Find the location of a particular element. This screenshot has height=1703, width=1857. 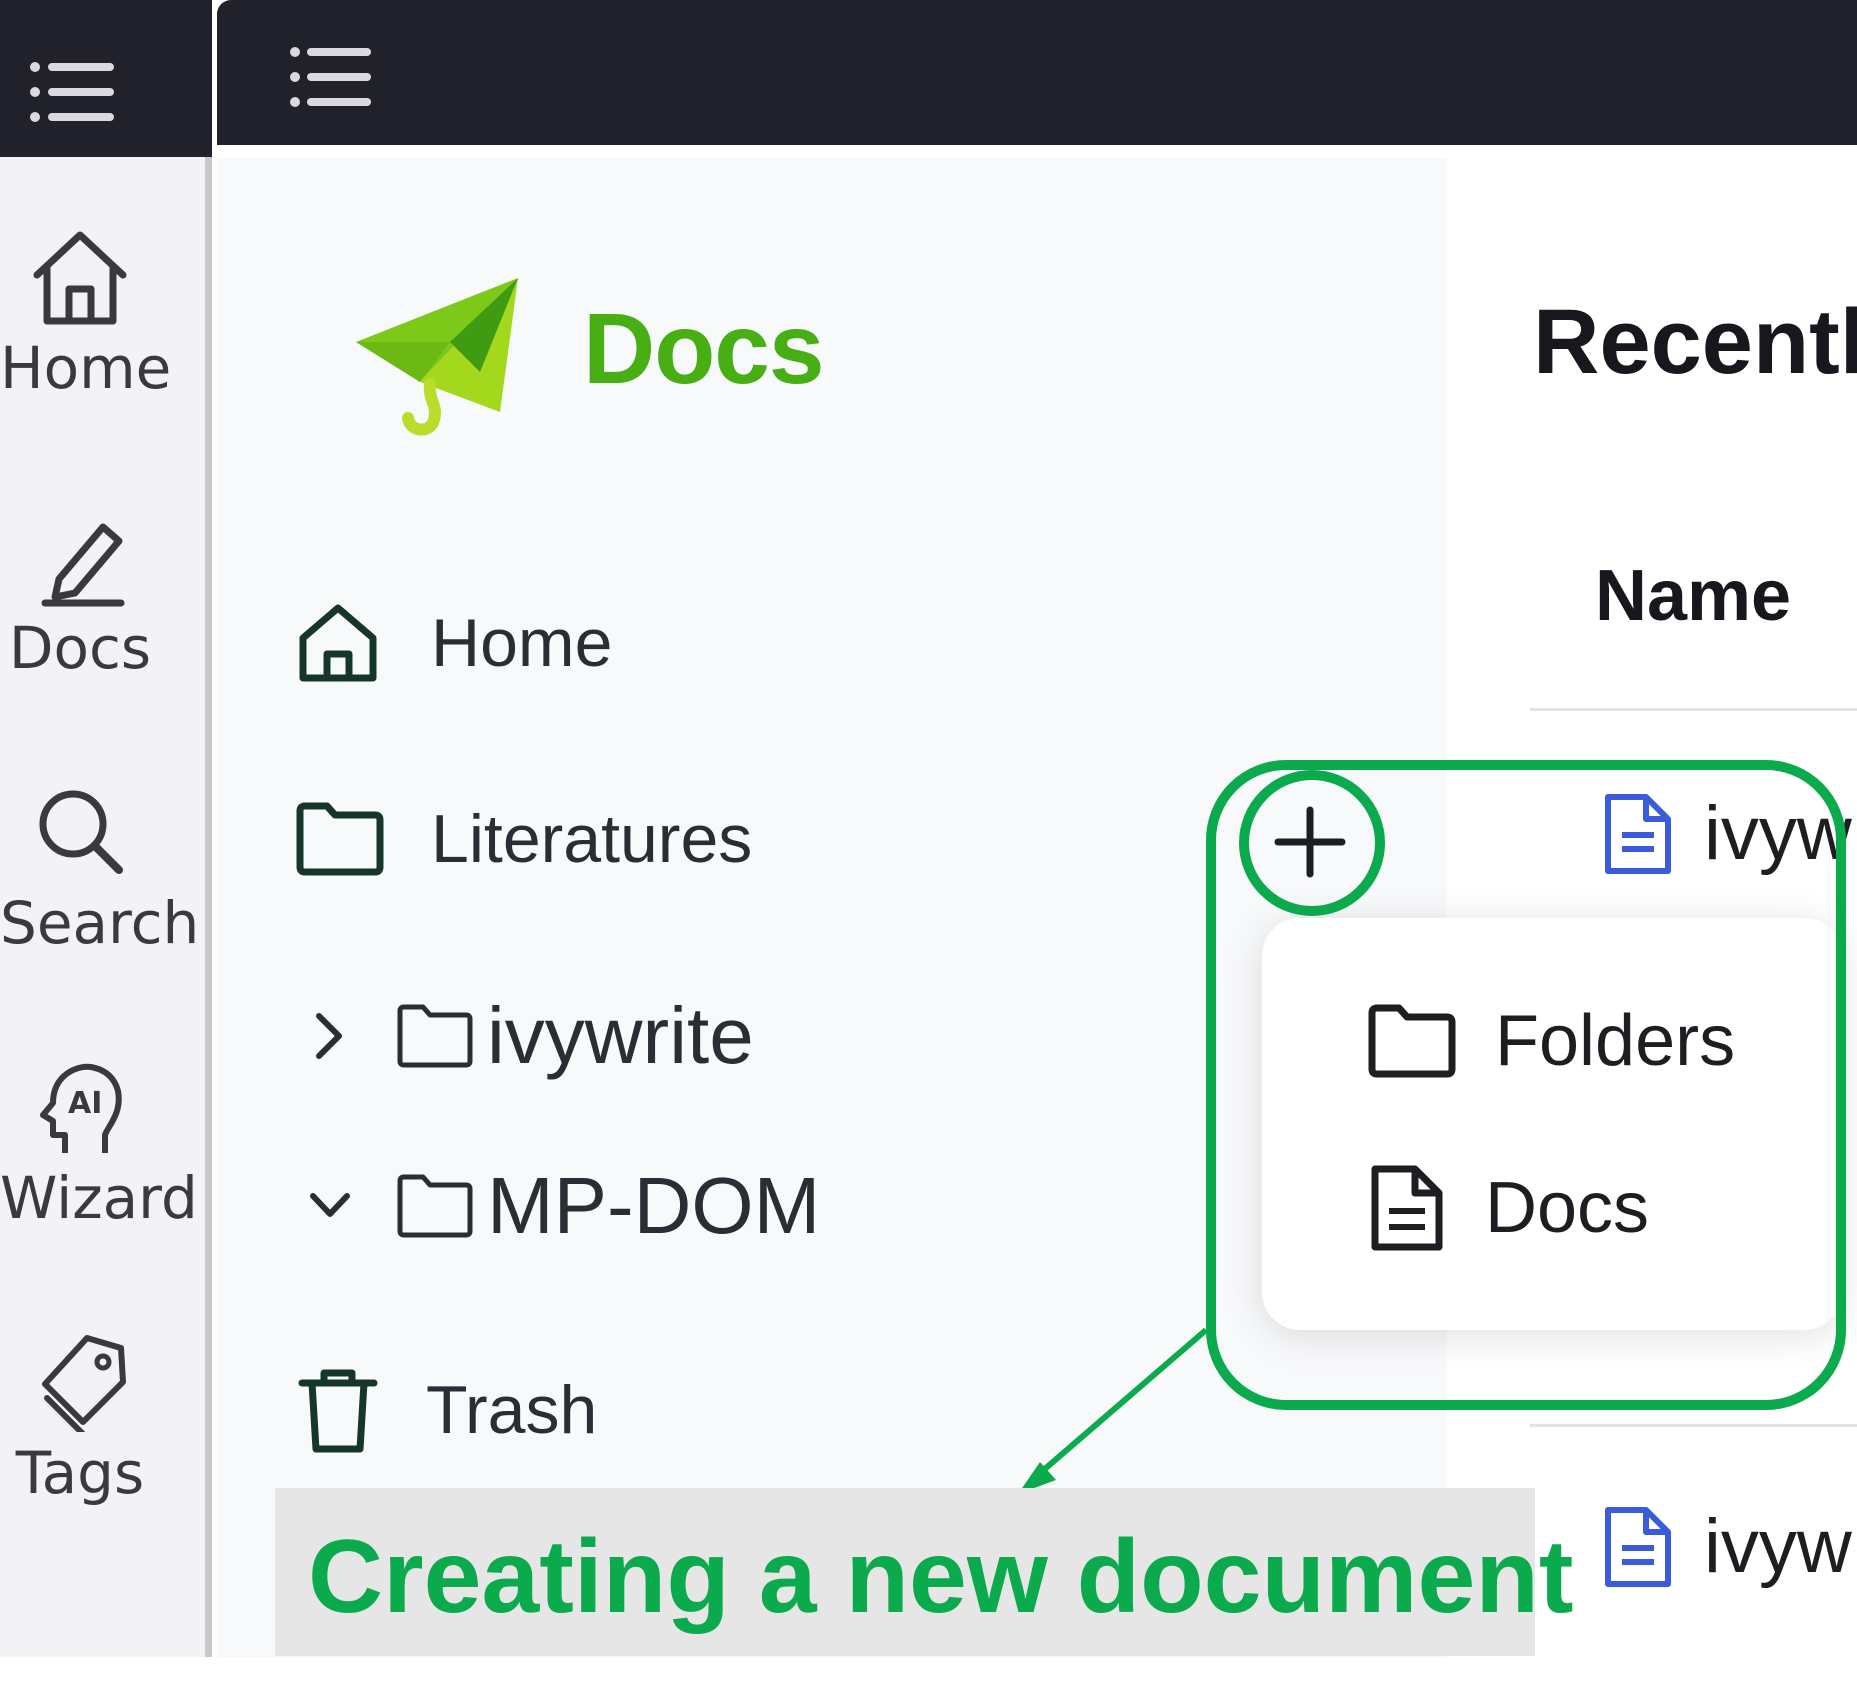

page-title: Recentl is located at coordinates (1695, 342).